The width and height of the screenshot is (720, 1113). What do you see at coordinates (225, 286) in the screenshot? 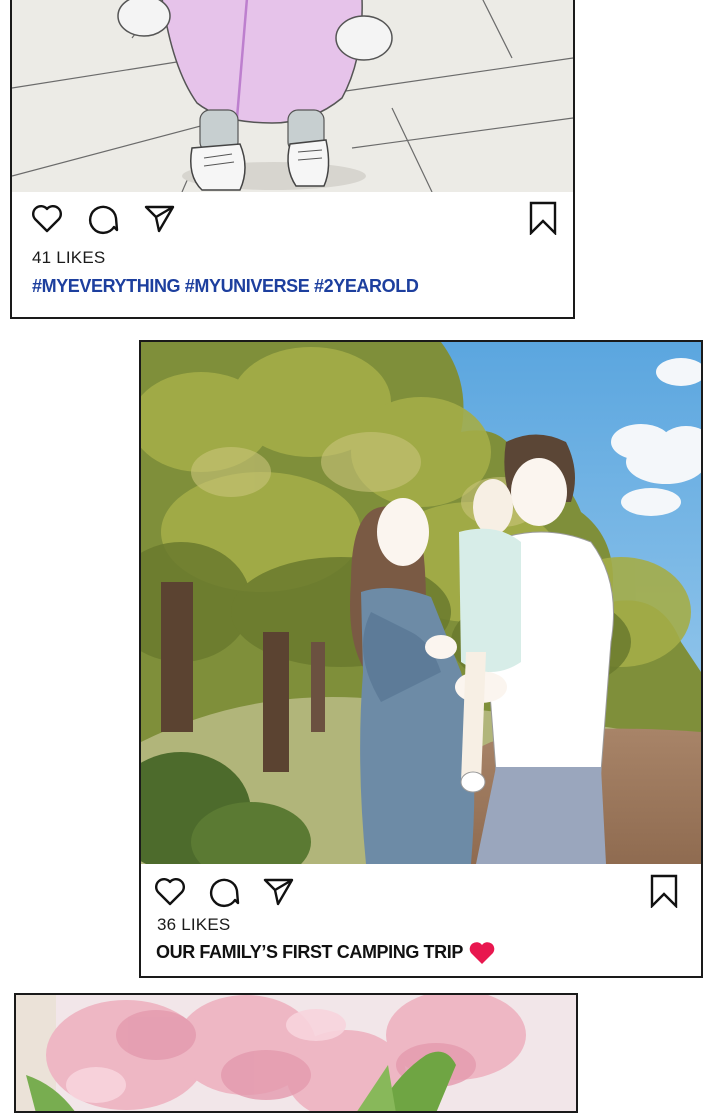
I see `post-1-caption: #MYEVERYTHING #MYUNIVERSE #2YEAROLD` at bounding box center [225, 286].